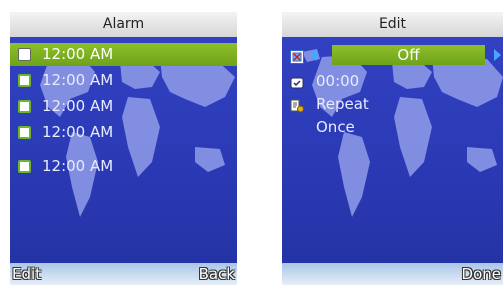 Image resolution: width=503 pixels, height=285 pixels. What do you see at coordinates (123, 106) in the screenshot?
I see `alarm-row-3: 12:00 AM` at bounding box center [123, 106].